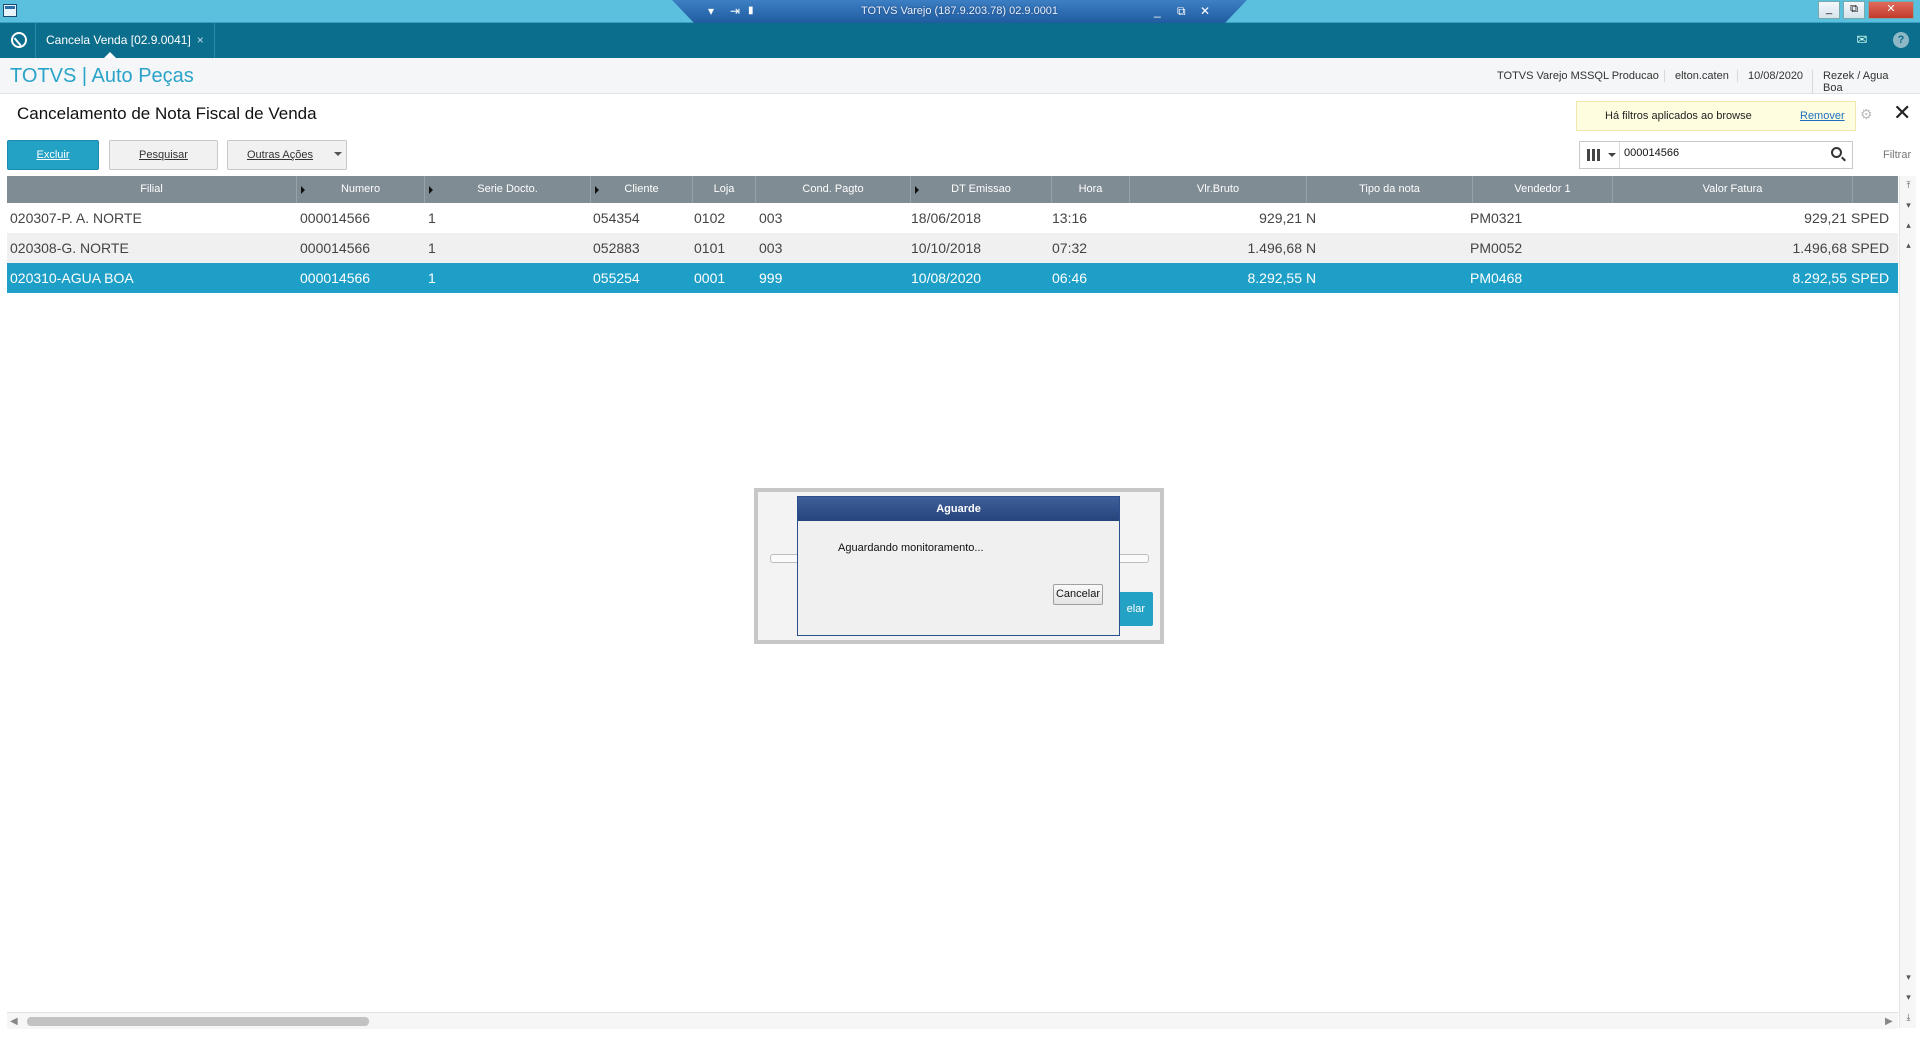 The width and height of the screenshot is (1920, 1038). I want to click on mail-icon: ✉, so click(1862, 40).